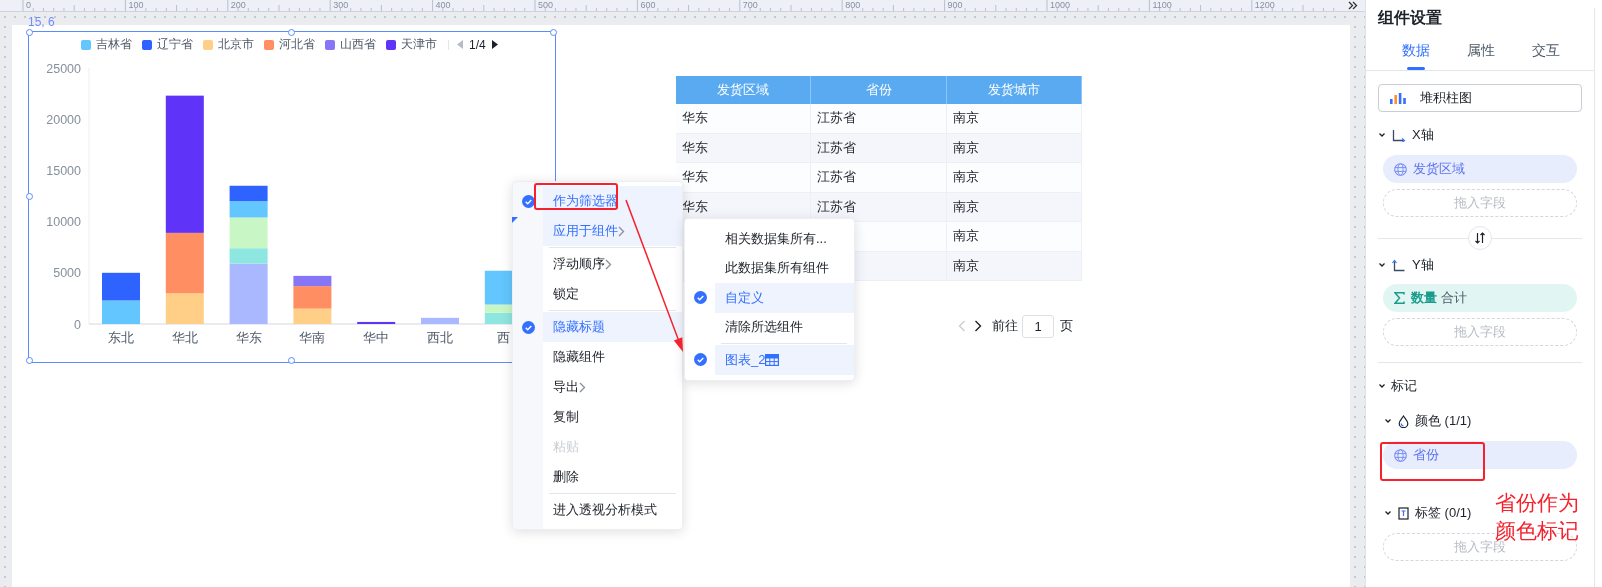  I want to click on table-icon, so click(772, 359).